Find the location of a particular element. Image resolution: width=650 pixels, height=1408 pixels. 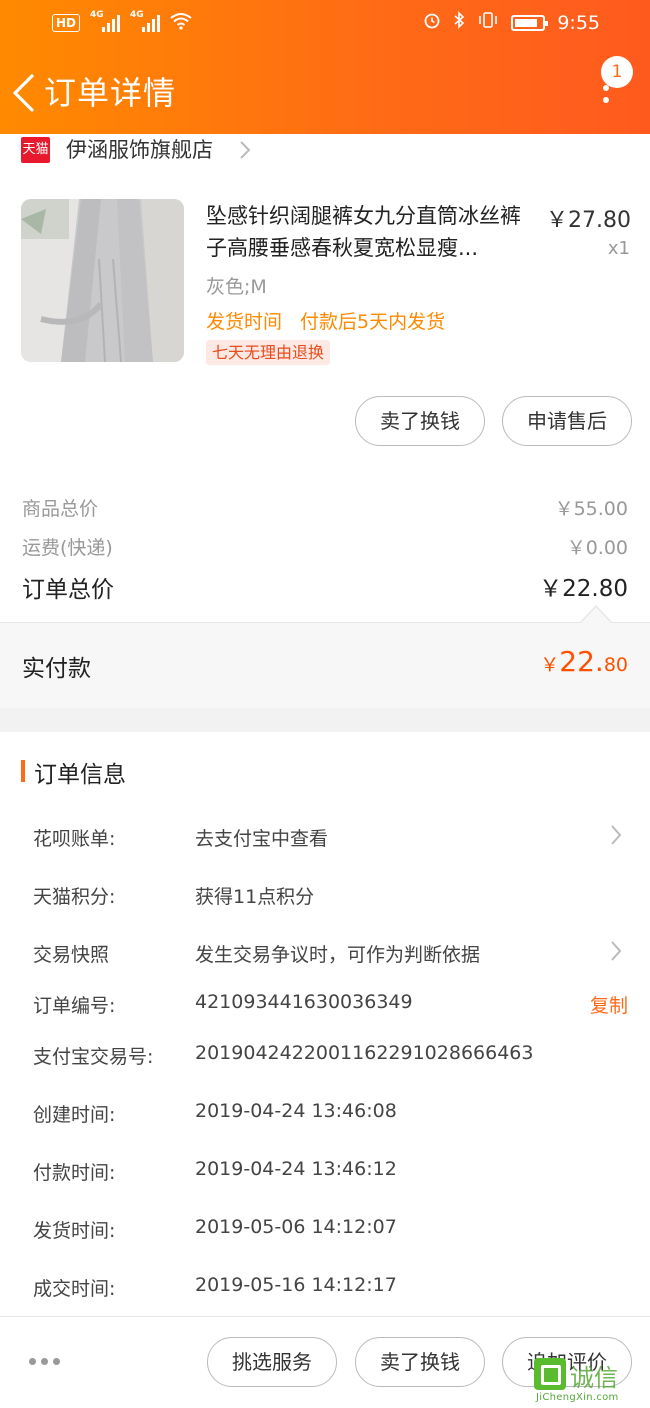

ship-time-label: 发货时间 is located at coordinates (244, 322).